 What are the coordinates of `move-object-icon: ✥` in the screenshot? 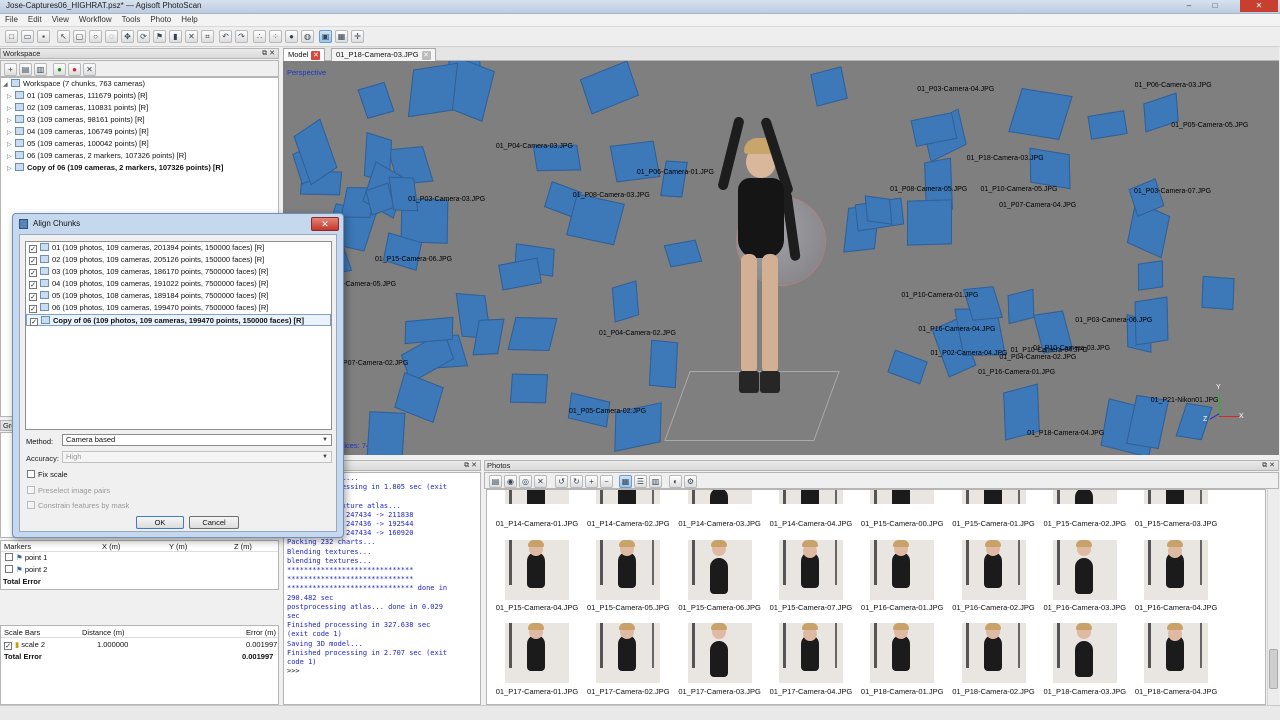 It's located at (127, 36).